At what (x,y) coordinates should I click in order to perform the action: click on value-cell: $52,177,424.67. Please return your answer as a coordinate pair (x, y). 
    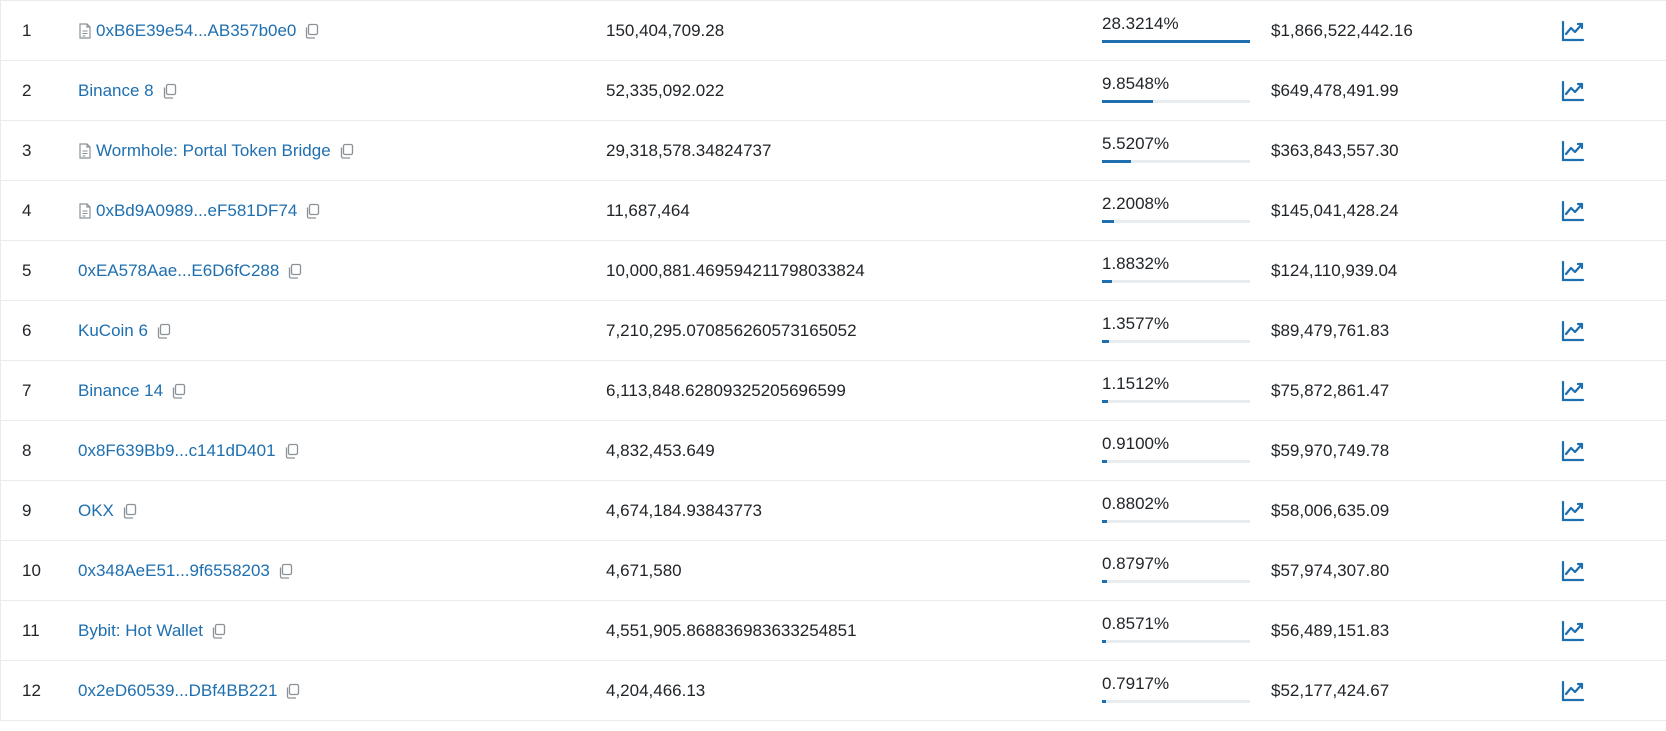
    Looking at the image, I should click on (1330, 690).